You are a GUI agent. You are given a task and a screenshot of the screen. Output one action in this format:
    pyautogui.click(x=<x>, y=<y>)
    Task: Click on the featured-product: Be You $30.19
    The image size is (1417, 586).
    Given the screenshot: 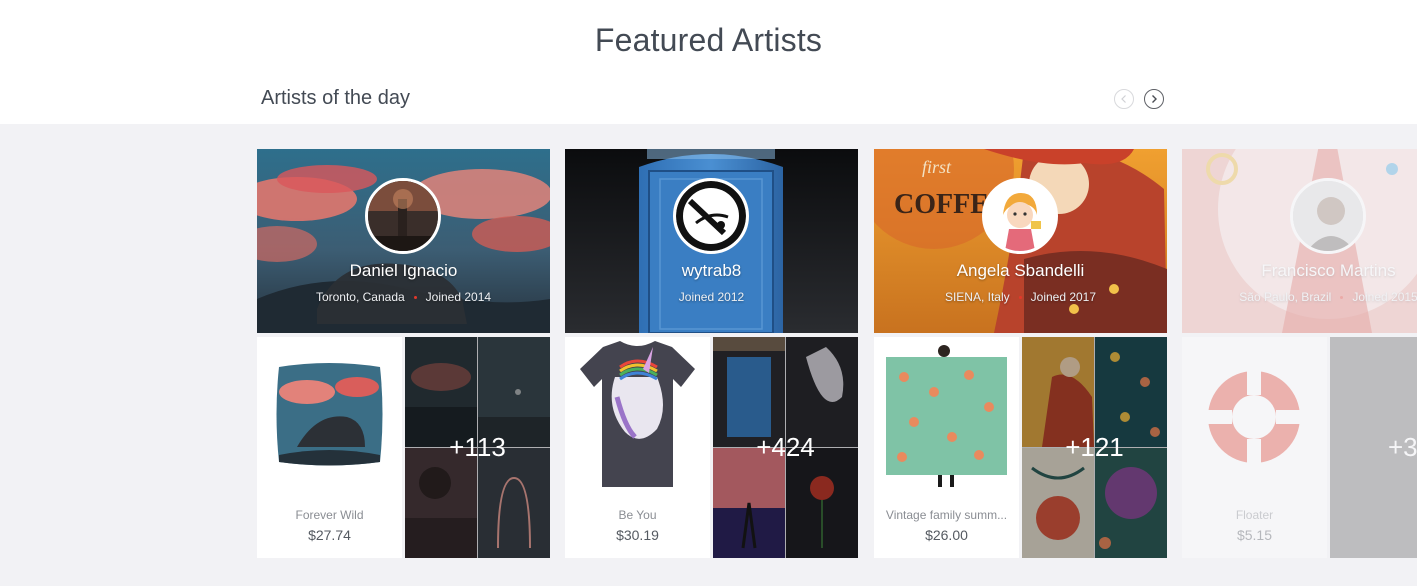 What is the action you would take?
    pyautogui.click(x=637, y=447)
    